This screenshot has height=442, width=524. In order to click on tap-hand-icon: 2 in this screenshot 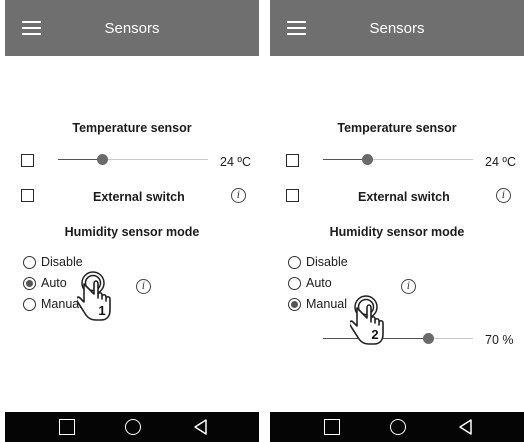, I will do `click(367, 320)`.